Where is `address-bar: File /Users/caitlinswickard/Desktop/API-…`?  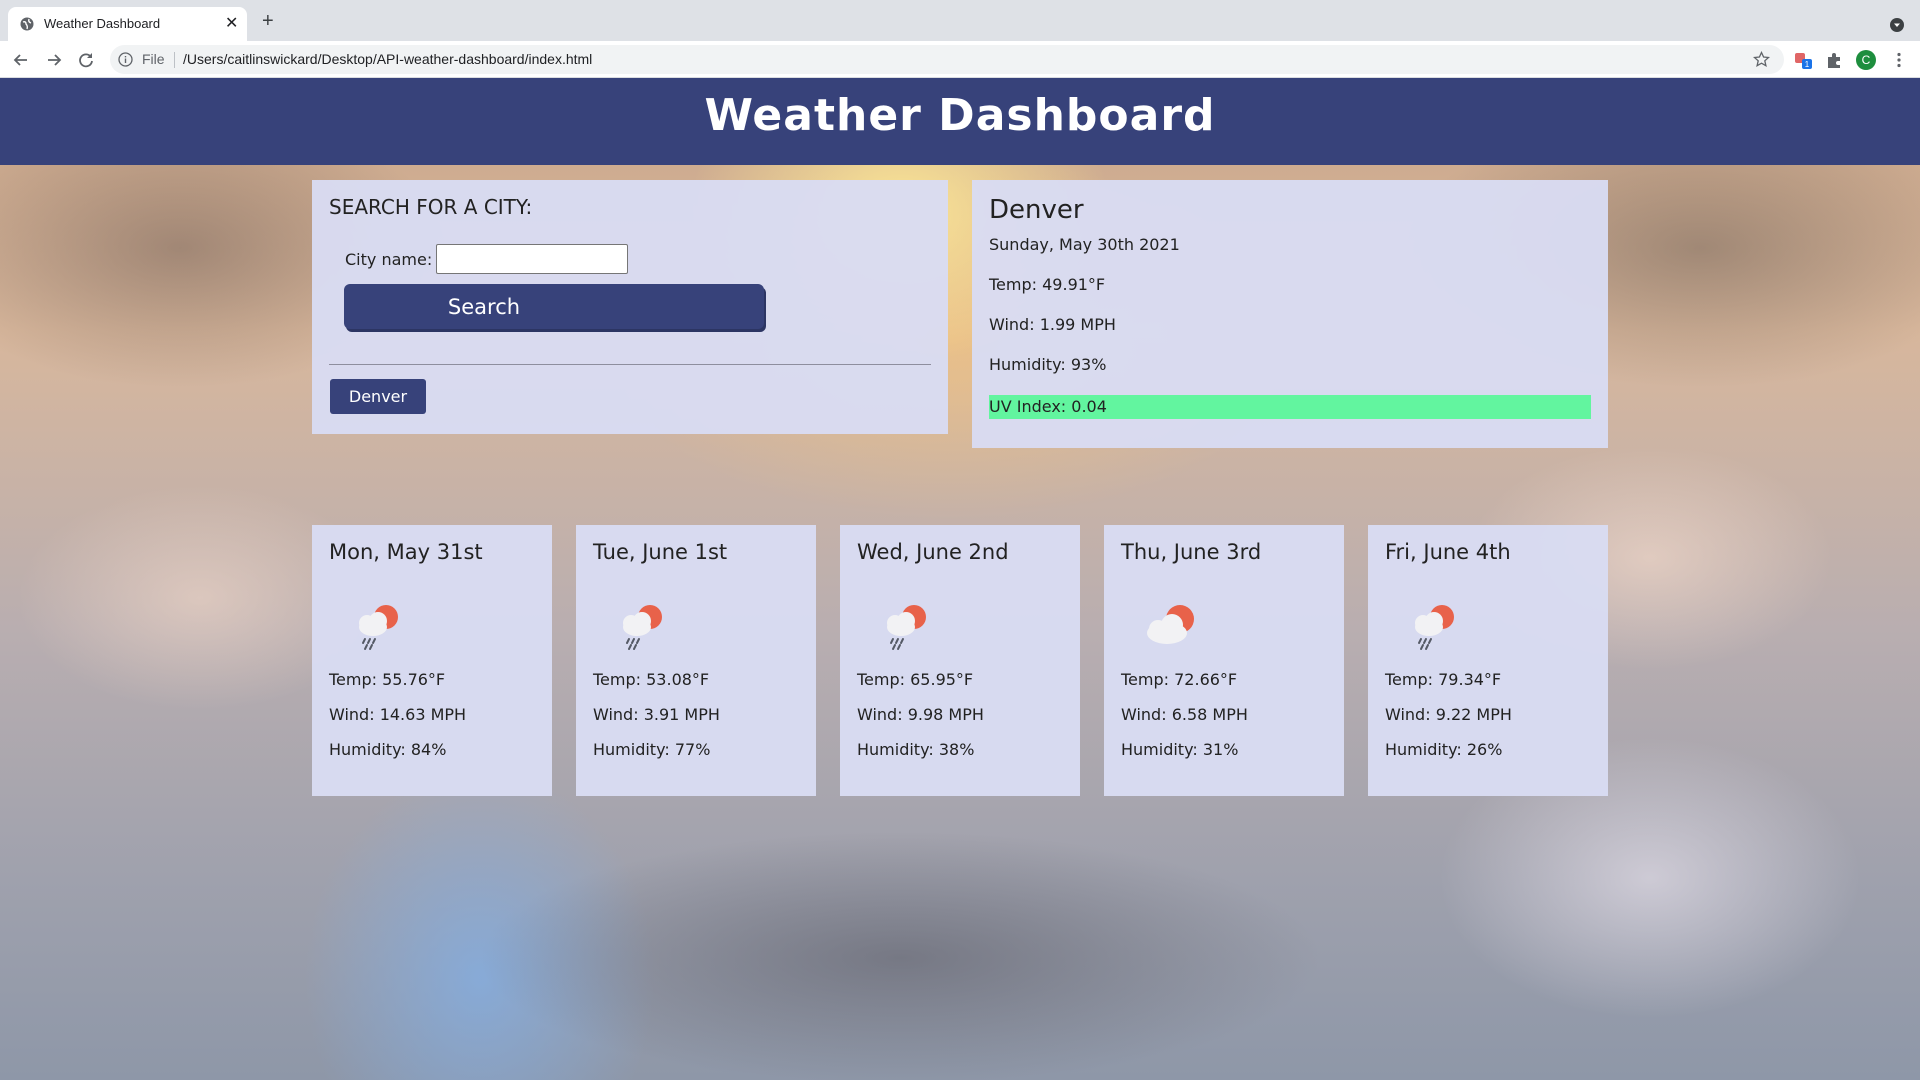
address-bar: File /Users/caitlinswickard/Desktop/API-… is located at coordinates (947, 59).